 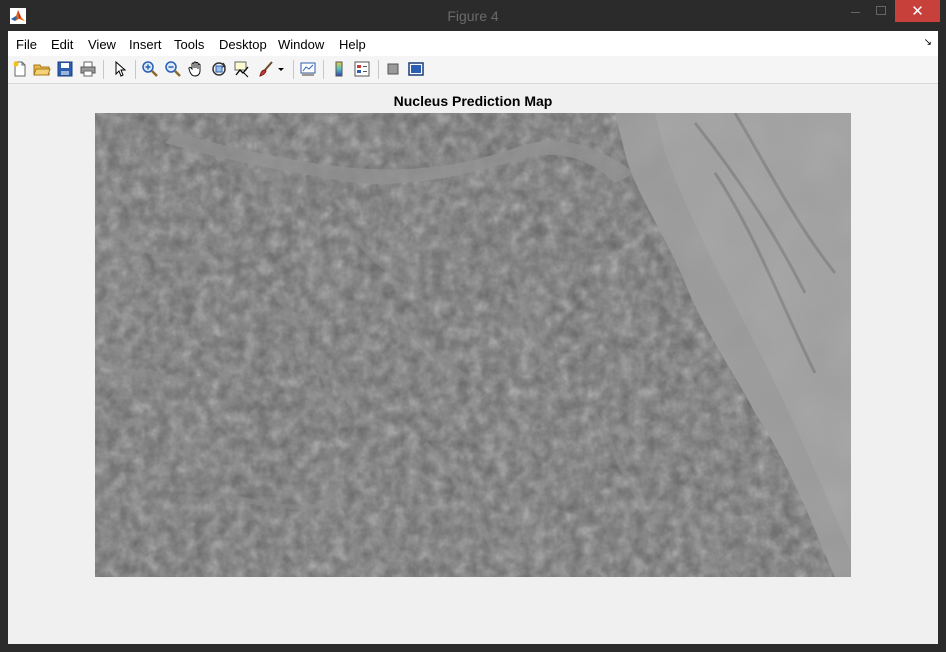 What do you see at coordinates (196, 69) in the screenshot?
I see `hand-pan-icon` at bounding box center [196, 69].